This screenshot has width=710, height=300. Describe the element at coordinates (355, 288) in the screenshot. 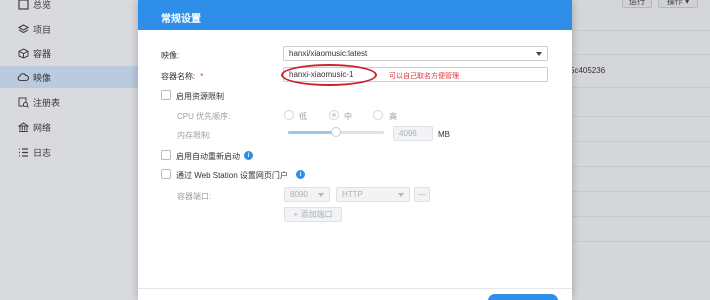

I see `dialog-footer-divider` at that location.